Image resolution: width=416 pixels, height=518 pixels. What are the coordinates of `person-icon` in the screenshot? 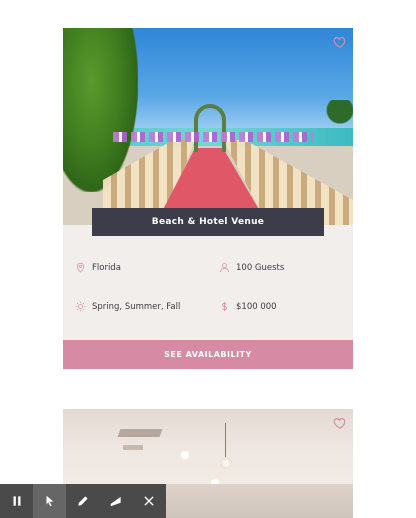 It's located at (224, 268).